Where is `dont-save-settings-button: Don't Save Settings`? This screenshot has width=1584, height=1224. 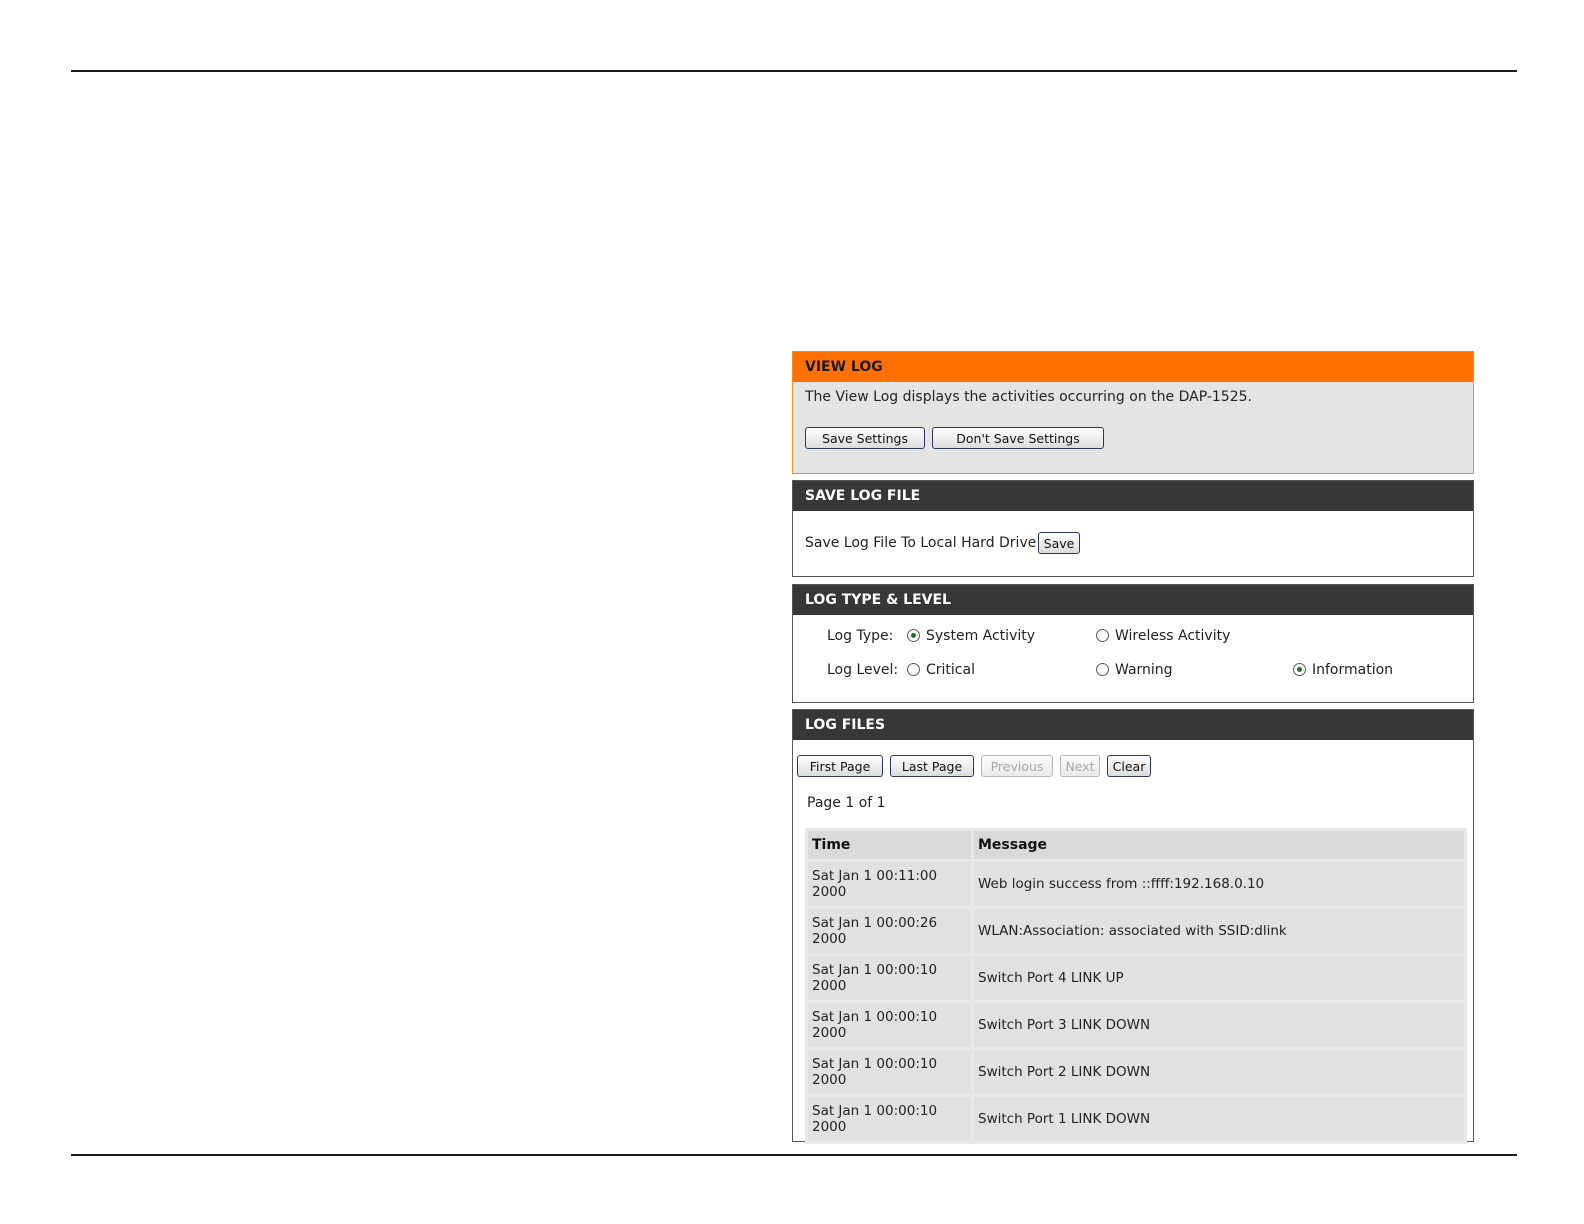
dont-save-settings-button: Don't Save Settings is located at coordinates (1018, 438).